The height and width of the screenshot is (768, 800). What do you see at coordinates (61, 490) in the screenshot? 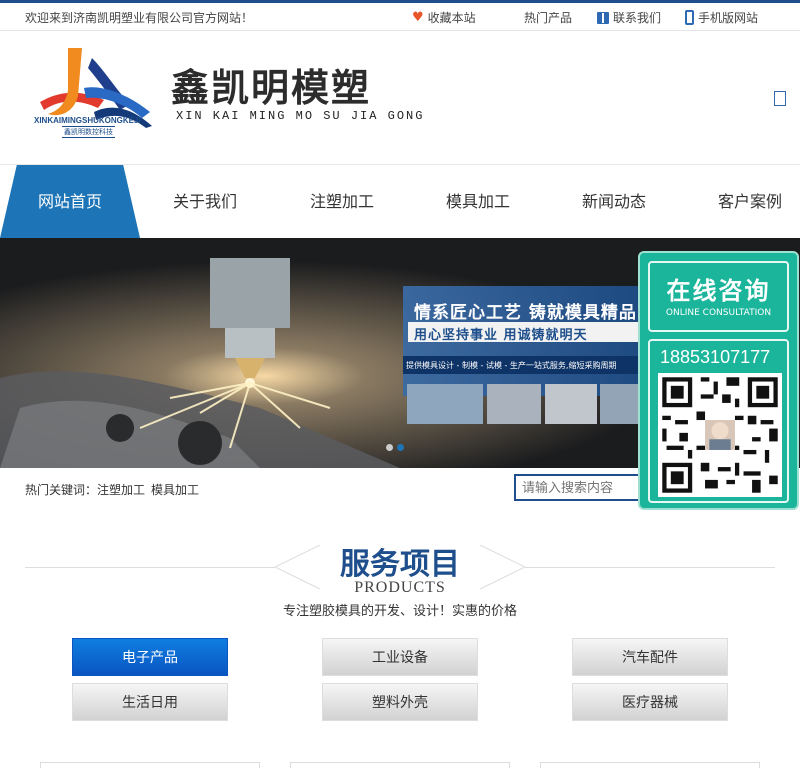
I see `keywords-label: 热门关键词：` at bounding box center [61, 490].